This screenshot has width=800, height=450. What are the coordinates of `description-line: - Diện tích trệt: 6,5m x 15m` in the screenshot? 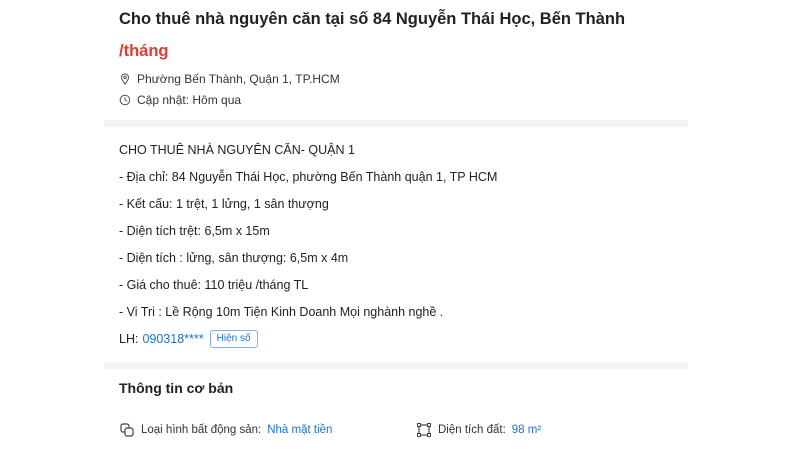 It's located at (194, 231).